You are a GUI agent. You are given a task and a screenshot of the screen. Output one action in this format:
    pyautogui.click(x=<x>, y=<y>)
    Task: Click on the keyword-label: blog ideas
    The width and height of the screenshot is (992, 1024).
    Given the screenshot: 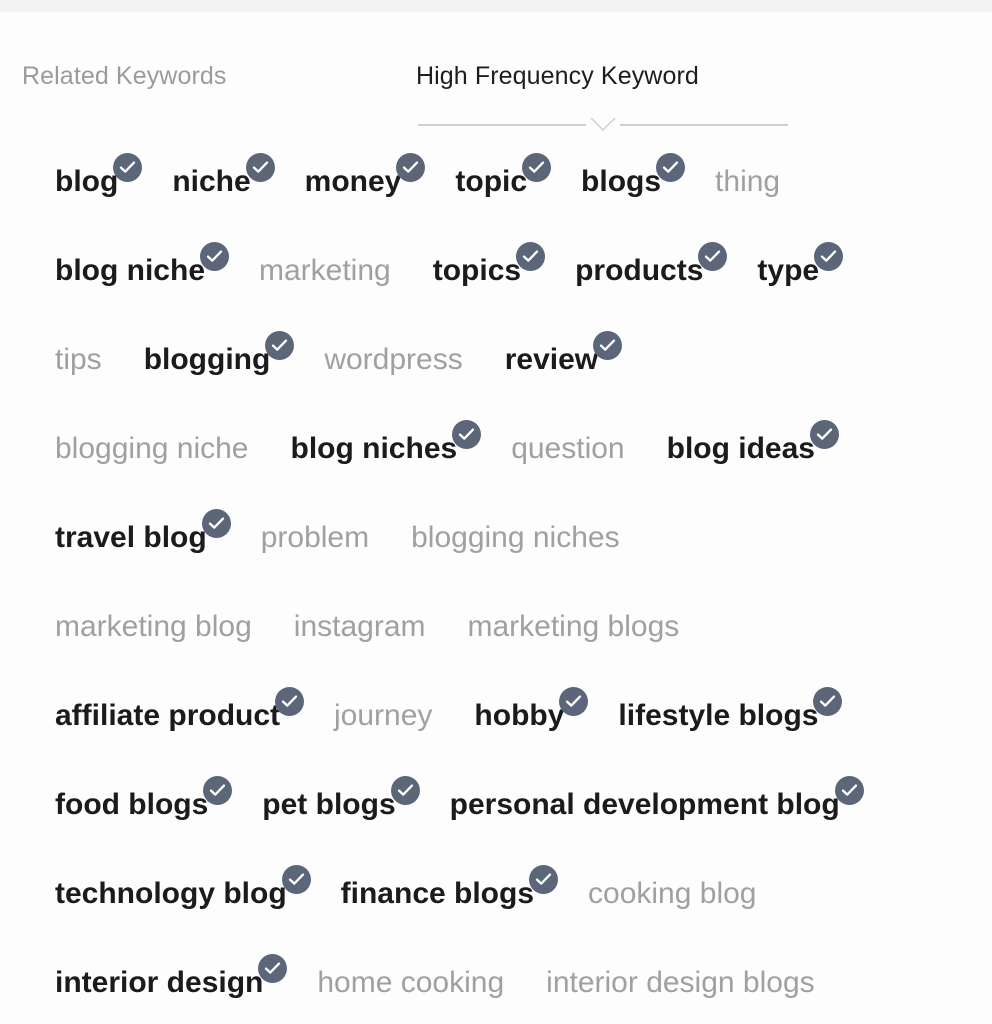 What is the action you would take?
    pyautogui.click(x=740, y=448)
    